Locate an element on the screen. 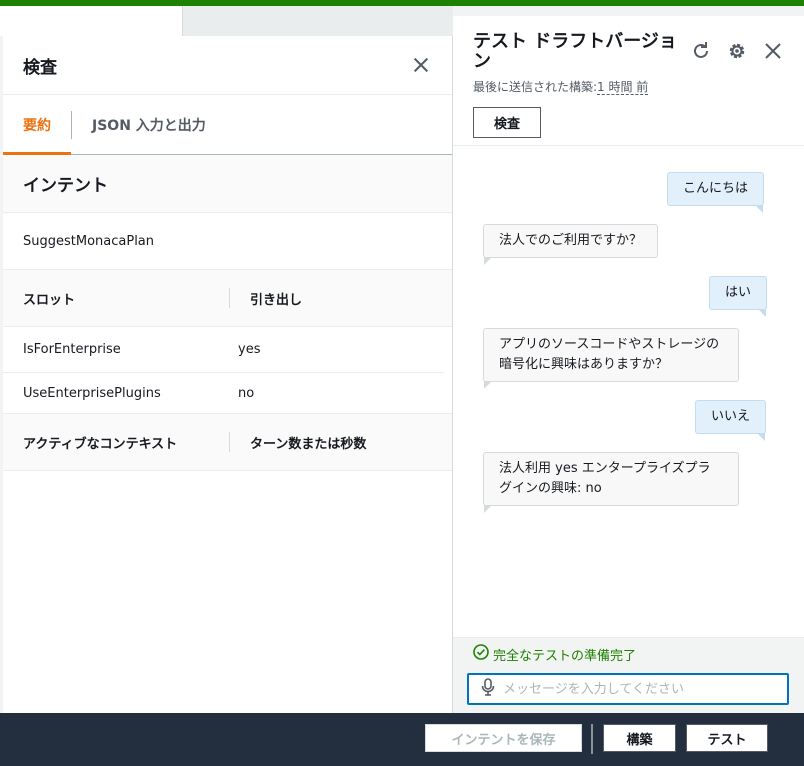 The width and height of the screenshot is (804, 766). intent-name: SuggestMonacaPlan is located at coordinates (89, 241).